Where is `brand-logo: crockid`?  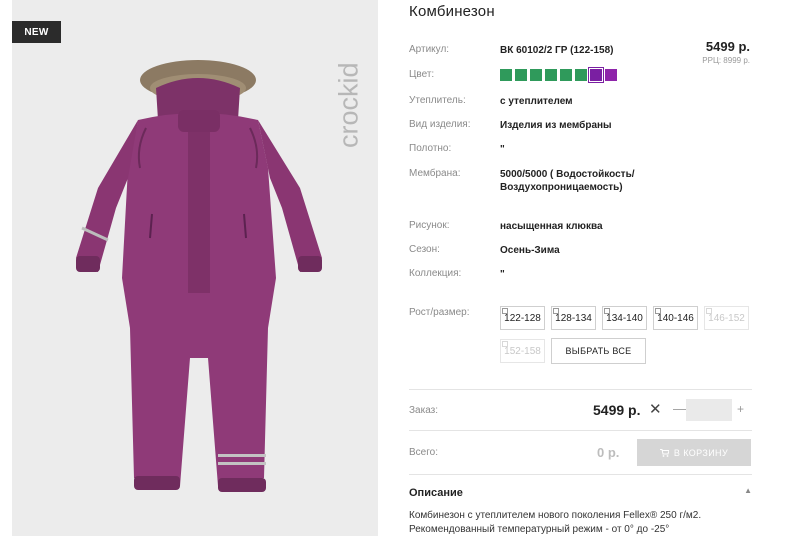
brand-logo: crockid is located at coordinates (349, 83).